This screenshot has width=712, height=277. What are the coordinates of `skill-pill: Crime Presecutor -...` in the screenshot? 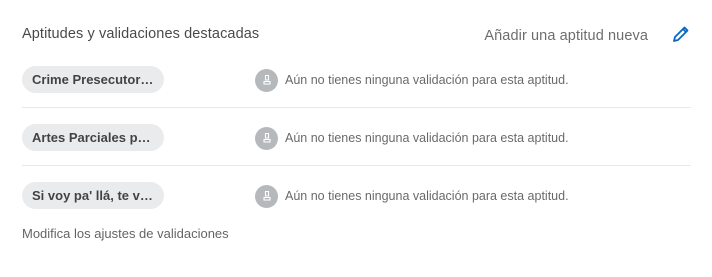 It's located at (93, 79).